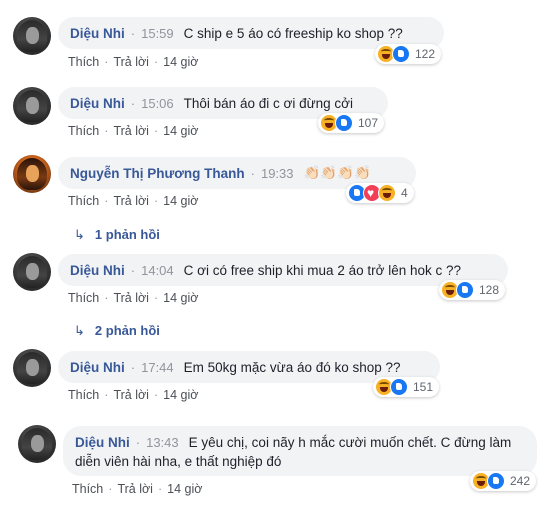 The image size is (552, 516). I want to click on reaction-summary: 151, so click(406, 387).